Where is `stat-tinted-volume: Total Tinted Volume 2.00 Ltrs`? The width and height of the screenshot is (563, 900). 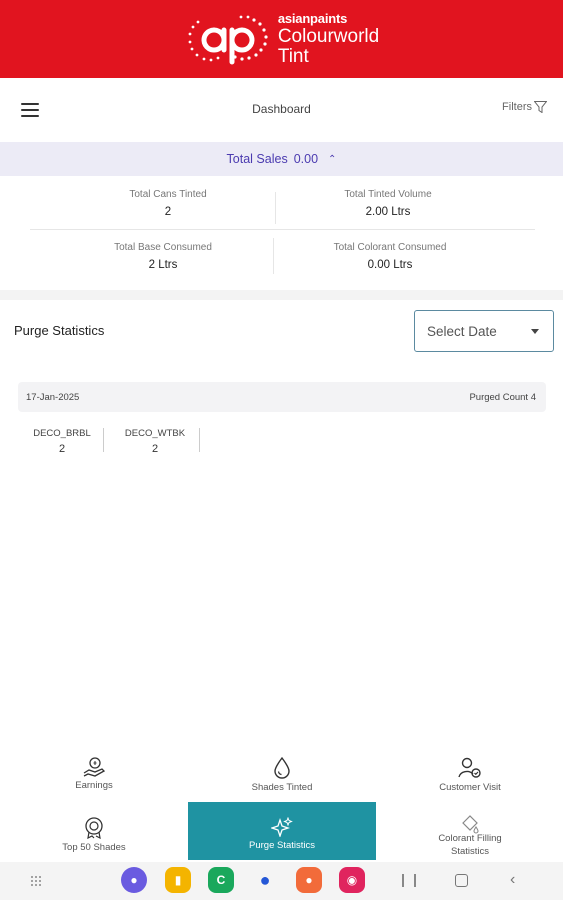 stat-tinted-volume: Total Tinted Volume 2.00 Ltrs is located at coordinates (388, 203).